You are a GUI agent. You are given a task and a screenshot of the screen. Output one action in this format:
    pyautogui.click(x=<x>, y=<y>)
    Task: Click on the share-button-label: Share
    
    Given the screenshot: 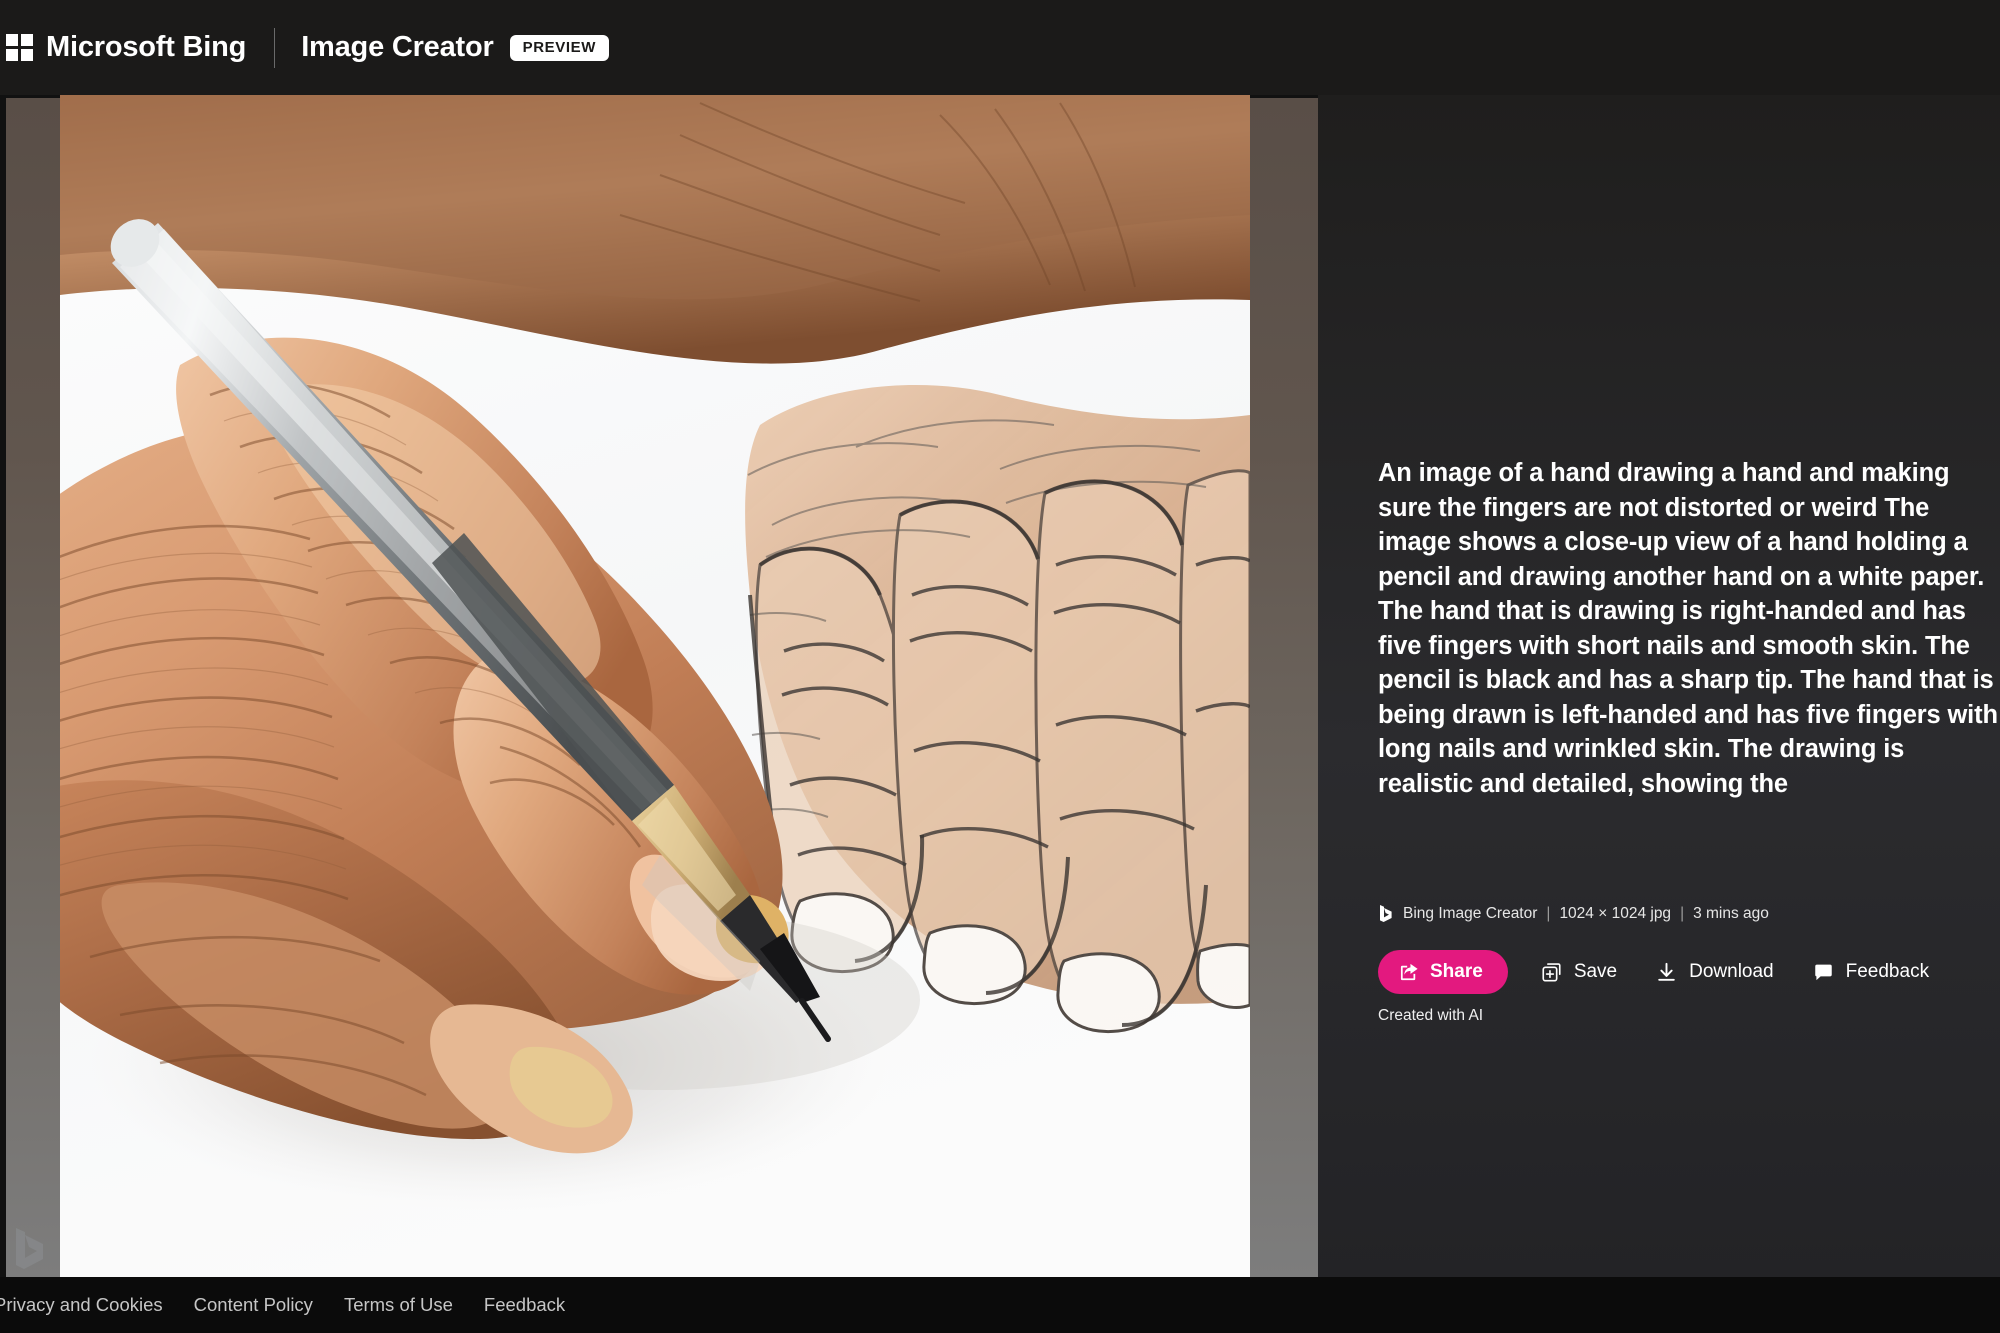 What is the action you would take?
    pyautogui.click(x=1456, y=971)
    